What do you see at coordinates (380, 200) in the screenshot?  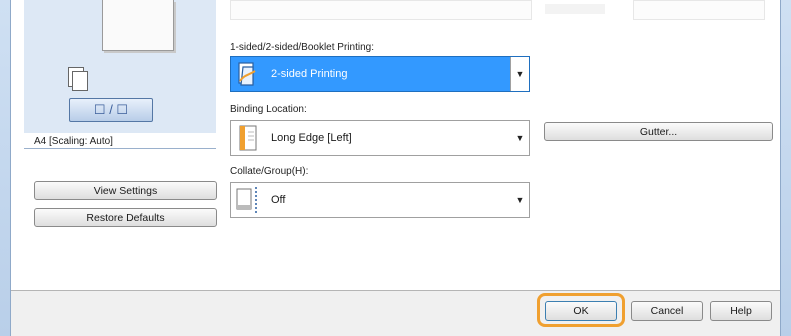 I see `collate-select: Off ▼` at bounding box center [380, 200].